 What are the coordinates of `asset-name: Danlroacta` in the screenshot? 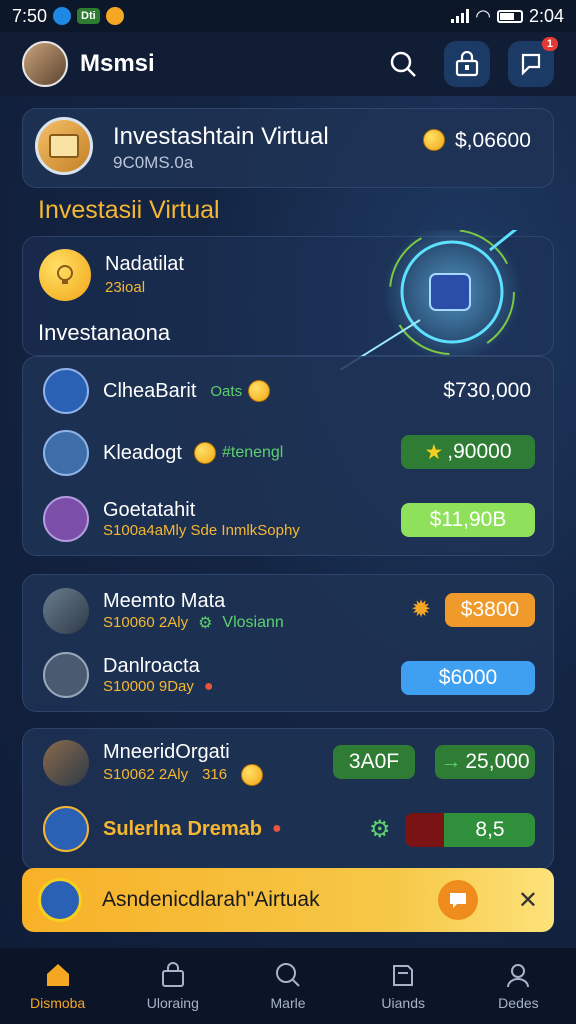 It's located at (151, 665).